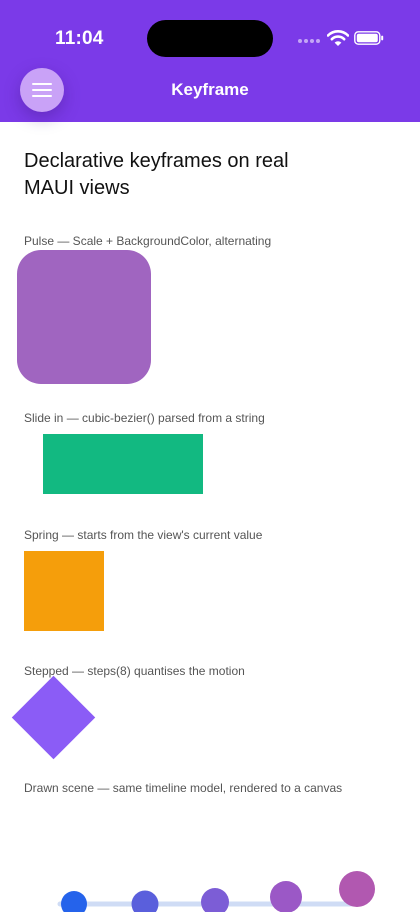 The height and width of the screenshot is (912, 420). What do you see at coordinates (210, 38) in the screenshot?
I see `dynamic-island` at bounding box center [210, 38].